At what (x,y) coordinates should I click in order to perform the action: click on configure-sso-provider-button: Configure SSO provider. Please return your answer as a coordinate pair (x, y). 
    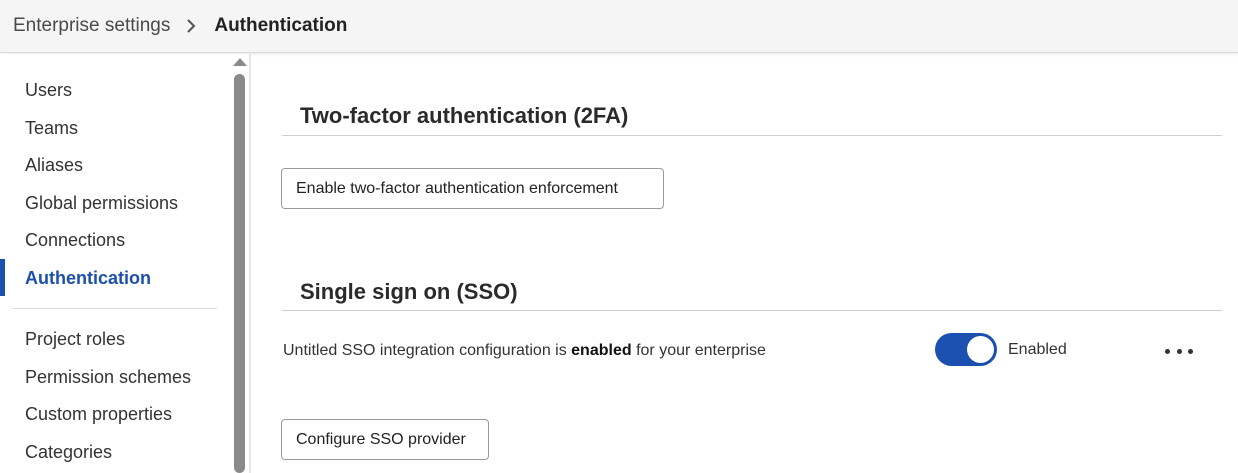
    Looking at the image, I should click on (385, 439).